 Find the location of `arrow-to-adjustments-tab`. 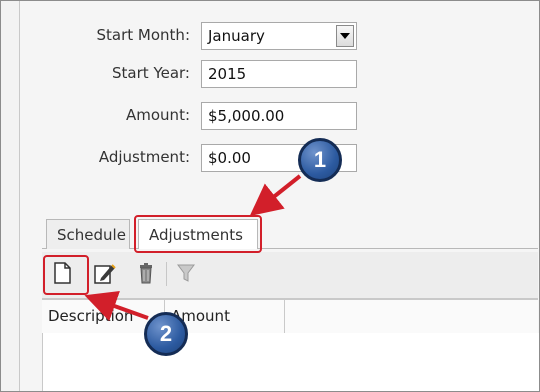

arrow-to-adjustments-tab is located at coordinates (275, 195).